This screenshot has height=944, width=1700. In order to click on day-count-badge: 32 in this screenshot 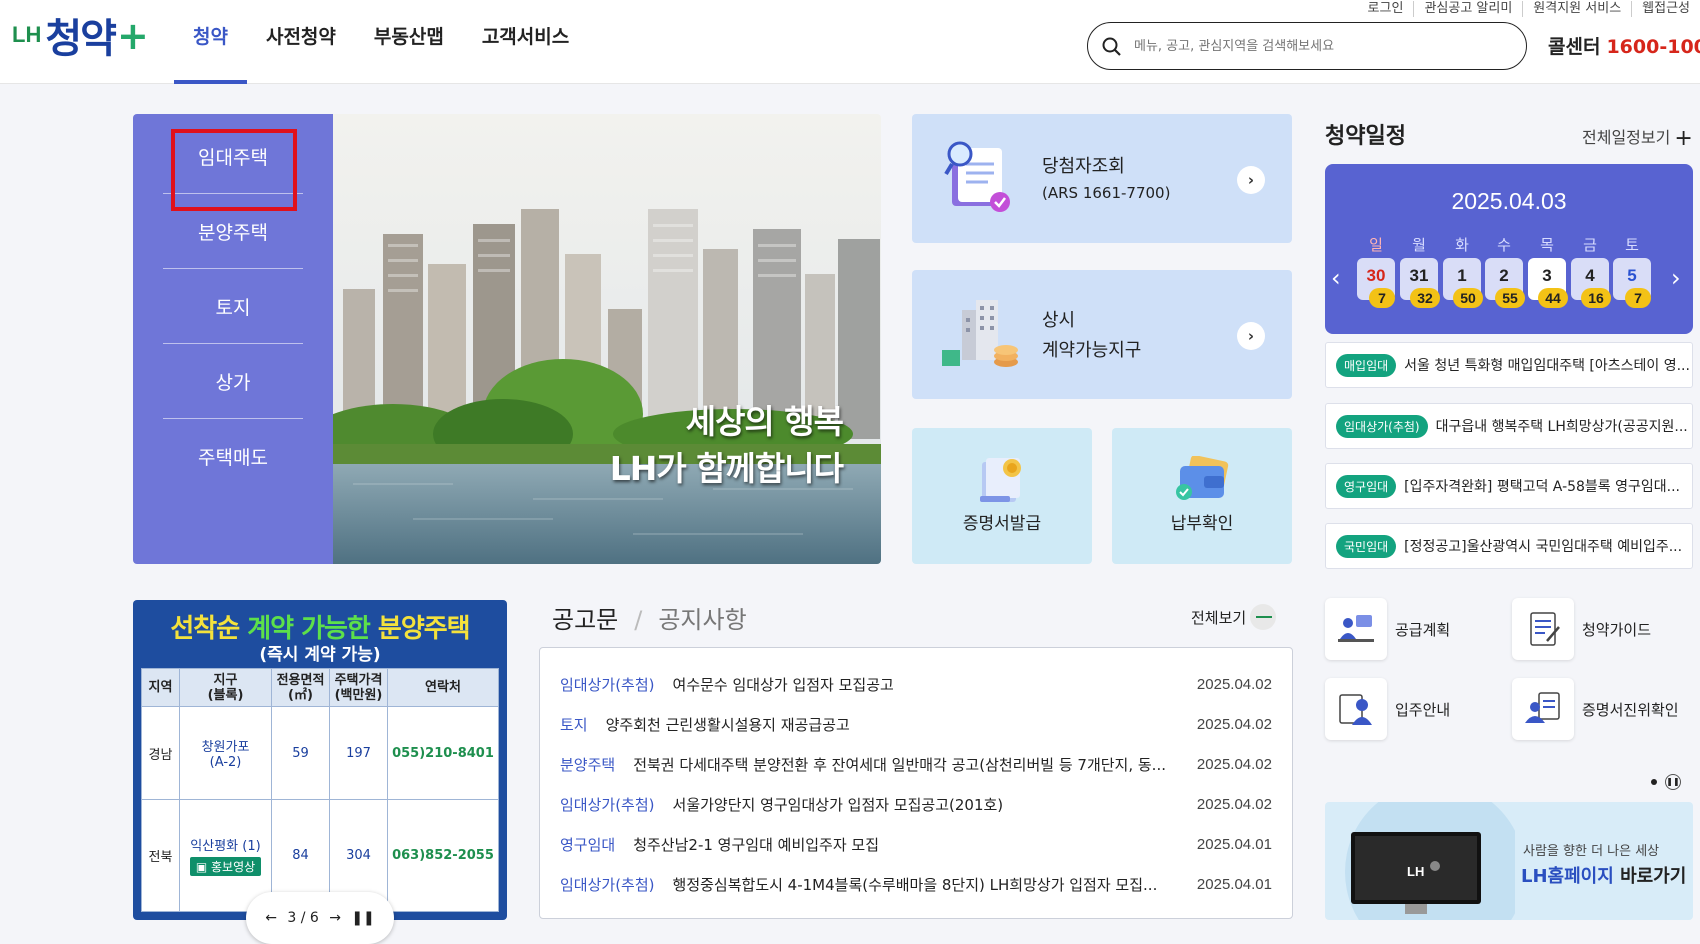, I will do `click(1425, 298)`.